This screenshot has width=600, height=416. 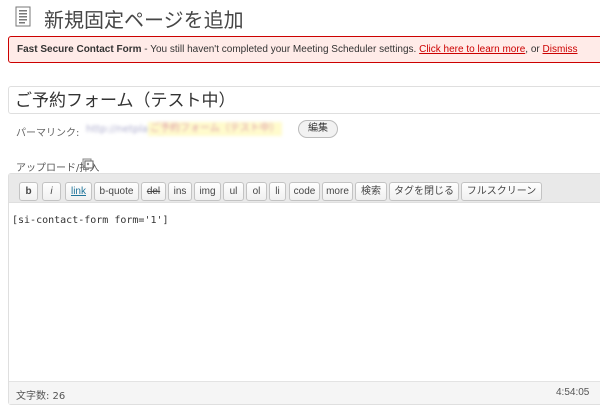 I want to click on media-upload-icon, so click(x=88, y=163).